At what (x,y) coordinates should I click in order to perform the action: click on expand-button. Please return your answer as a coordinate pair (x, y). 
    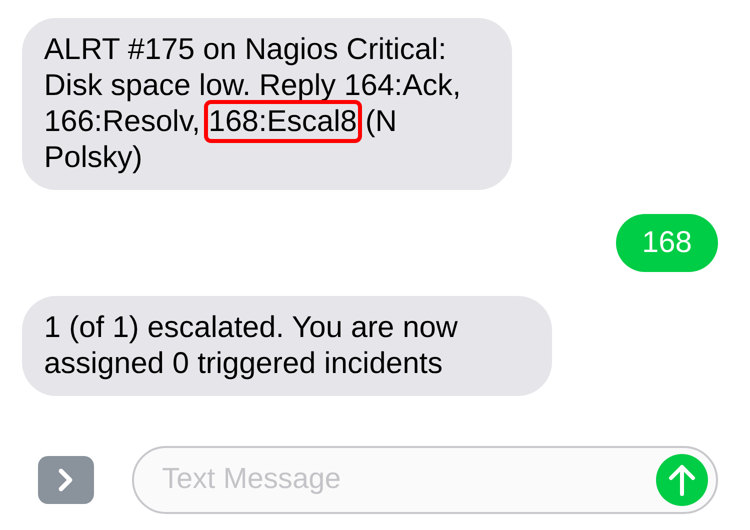
    Looking at the image, I should click on (66, 480).